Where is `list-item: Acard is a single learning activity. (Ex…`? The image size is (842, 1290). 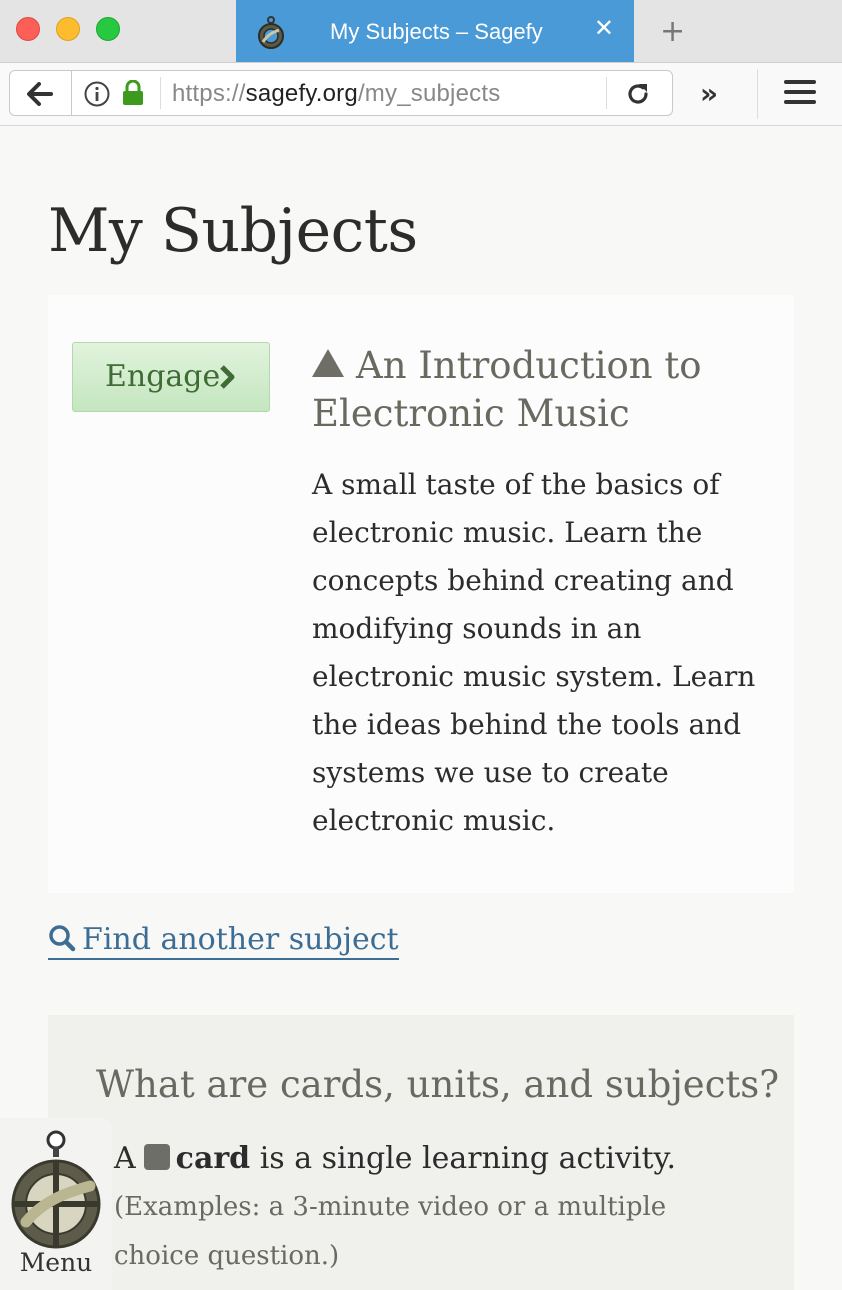 list-item: Acard is a single learning activity. (Ex… is located at coordinates (422, 1208).